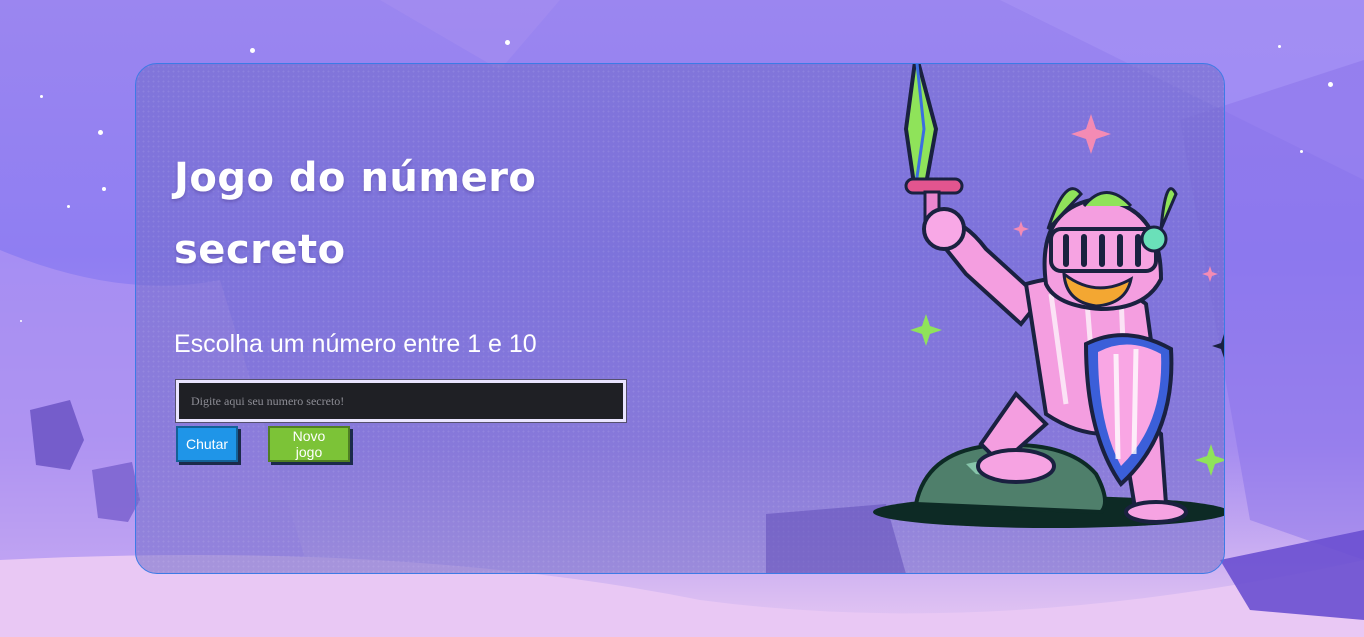 This screenshot has height=637, width=1364. Describe the element at coordinates (309, 444) in the screenshot. I see `new-game-button: Novo jogo` at that location.